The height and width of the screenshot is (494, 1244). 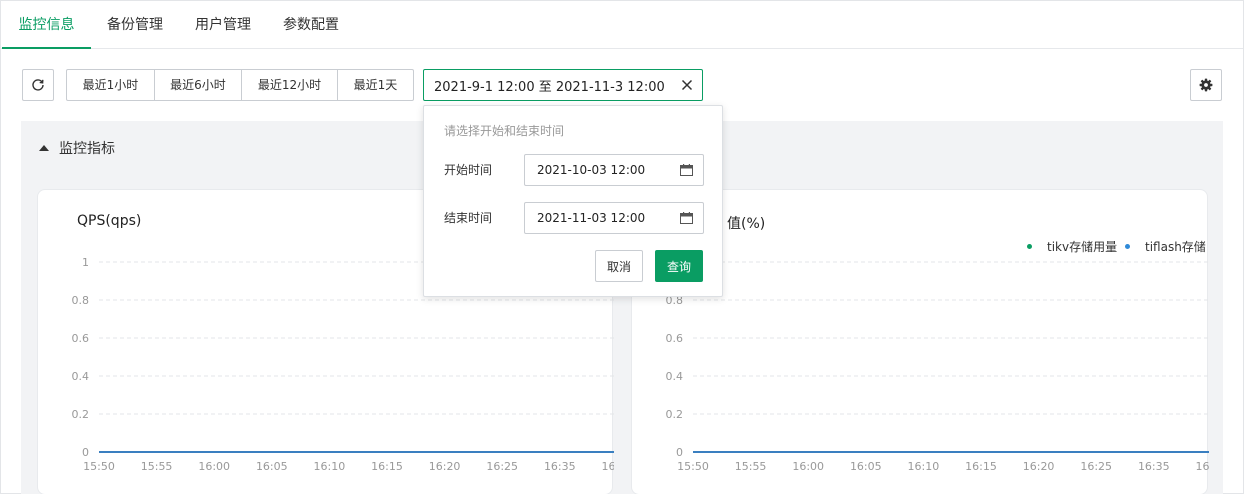 I want to click on tab-params: 参数配置, so click(x=311, y=25).